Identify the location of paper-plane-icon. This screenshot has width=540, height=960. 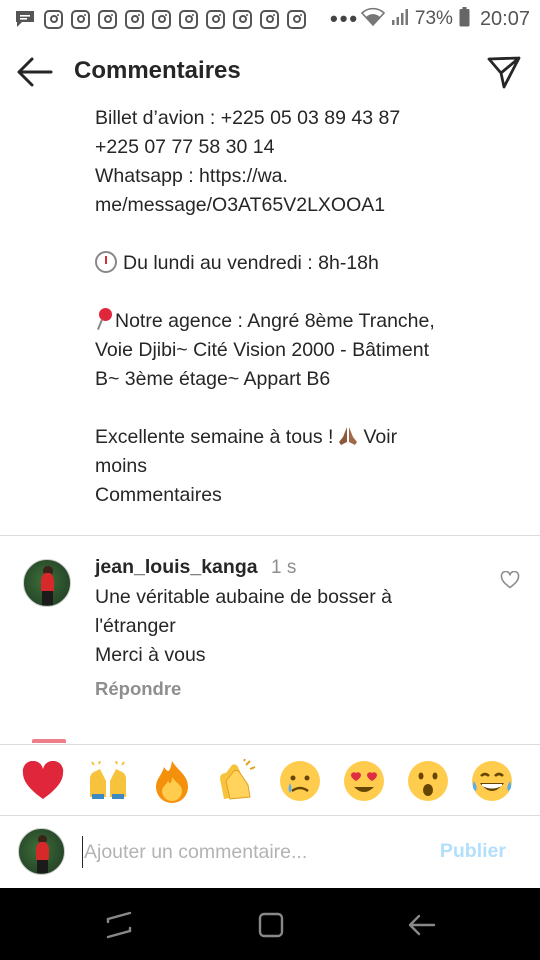
(504, 72).